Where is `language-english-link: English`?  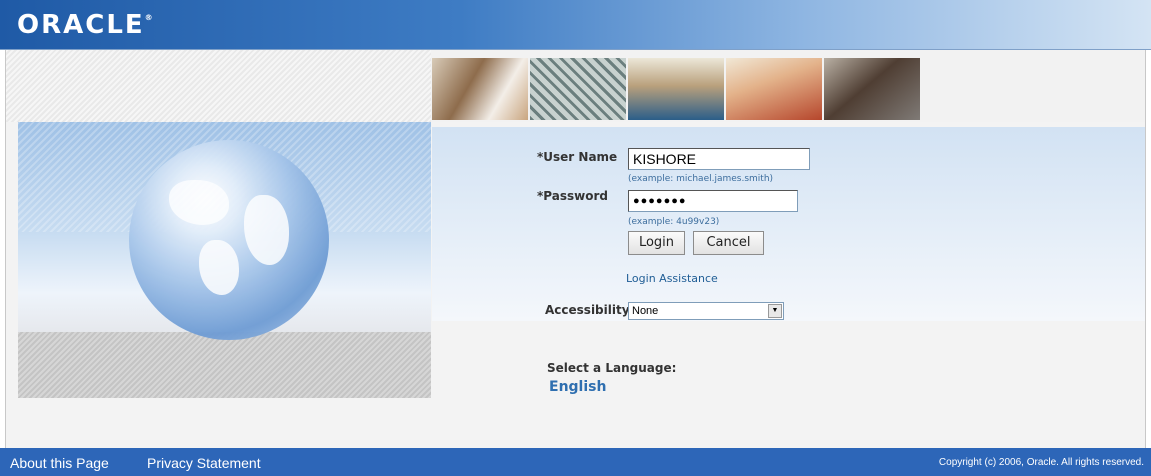 language-english-link: English is located at coordinates (577, 387).